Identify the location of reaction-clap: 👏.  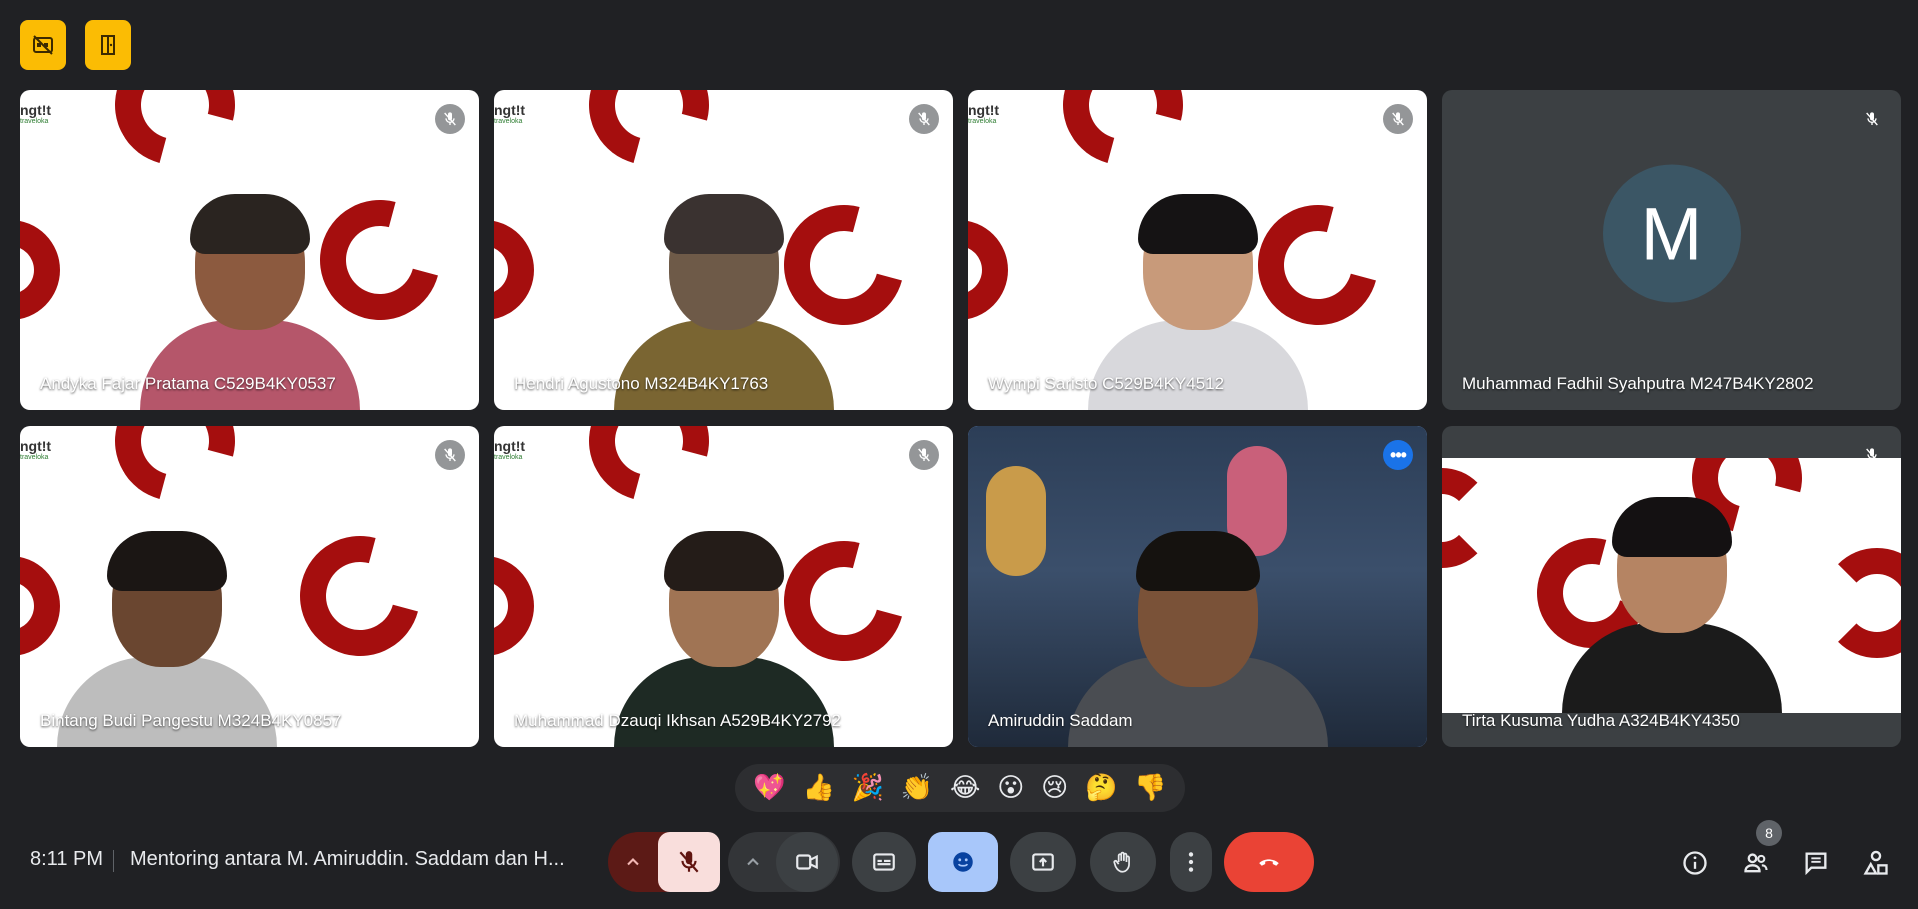
(917, 788).